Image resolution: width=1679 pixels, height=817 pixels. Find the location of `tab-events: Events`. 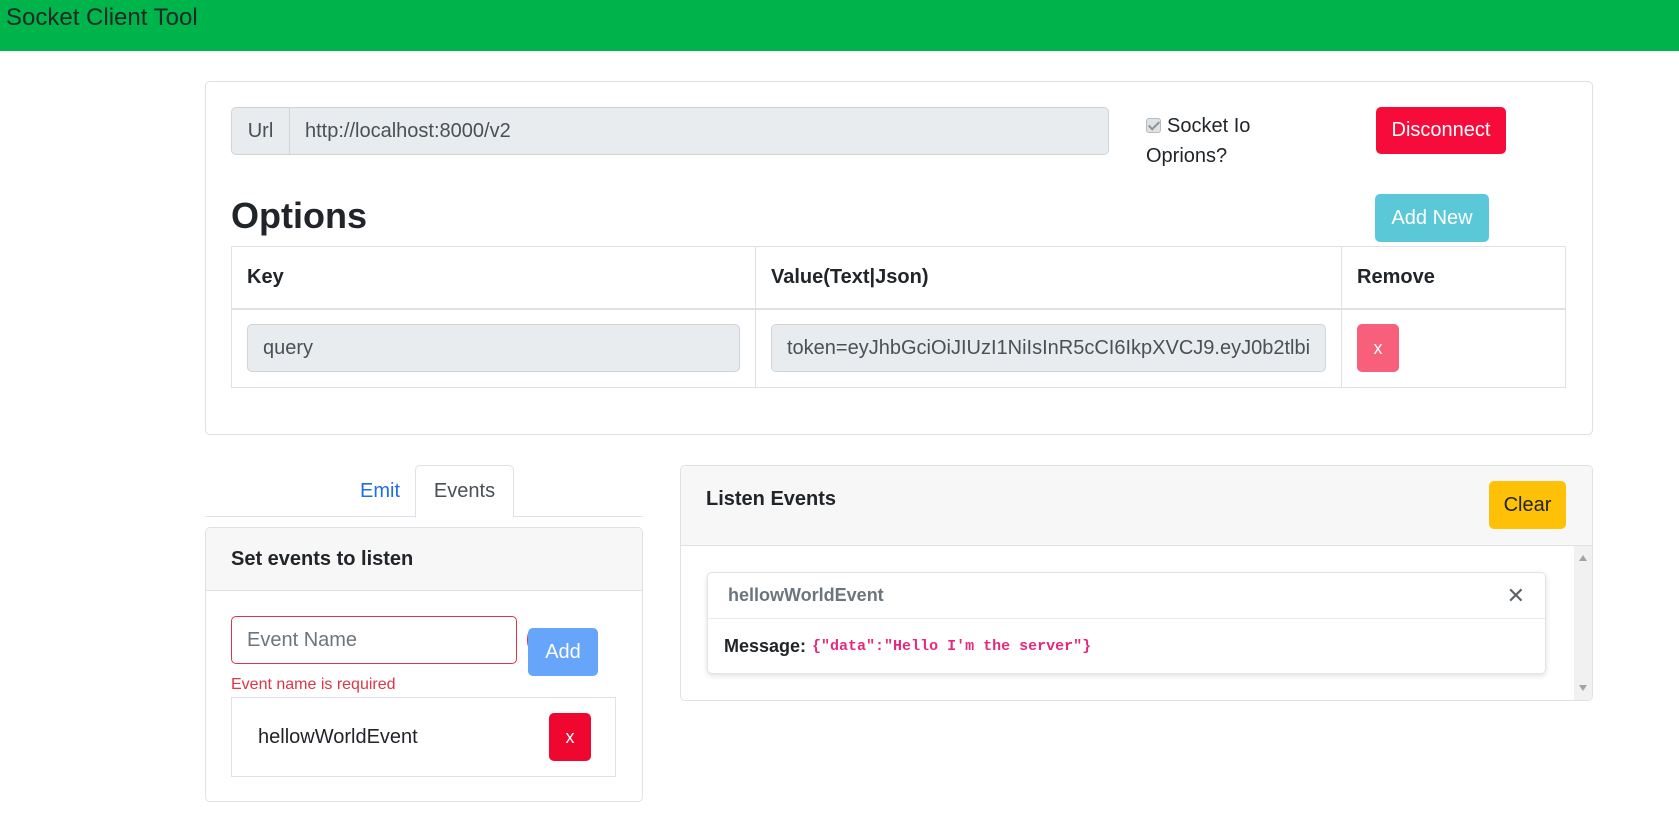

tab-events: Events is located at coordinates (464, 491).